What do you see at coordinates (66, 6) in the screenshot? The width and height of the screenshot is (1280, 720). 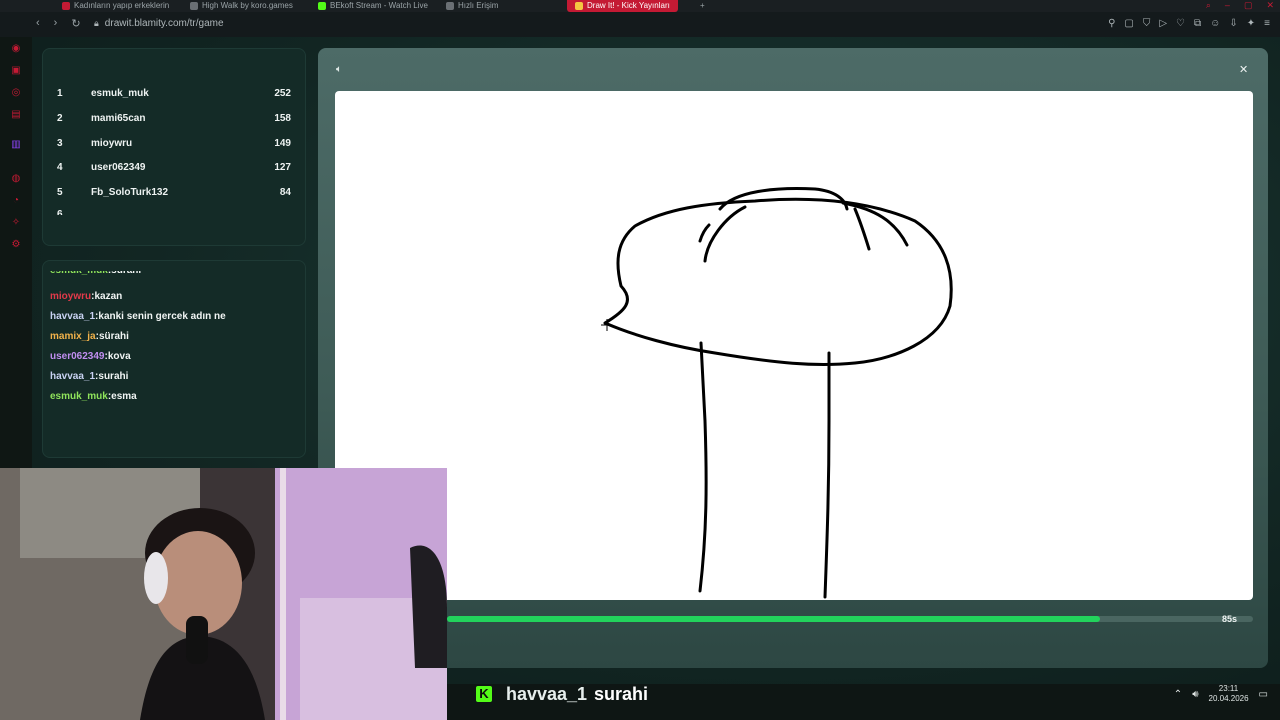 I see `youtube-icon` at bounding box center [66, 6].